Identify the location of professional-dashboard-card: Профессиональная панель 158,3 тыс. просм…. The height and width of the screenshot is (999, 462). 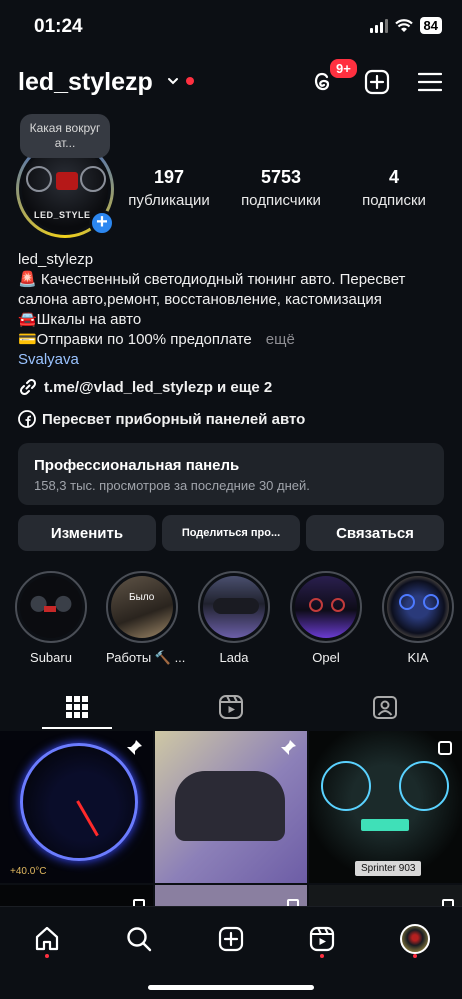
(231, 474).